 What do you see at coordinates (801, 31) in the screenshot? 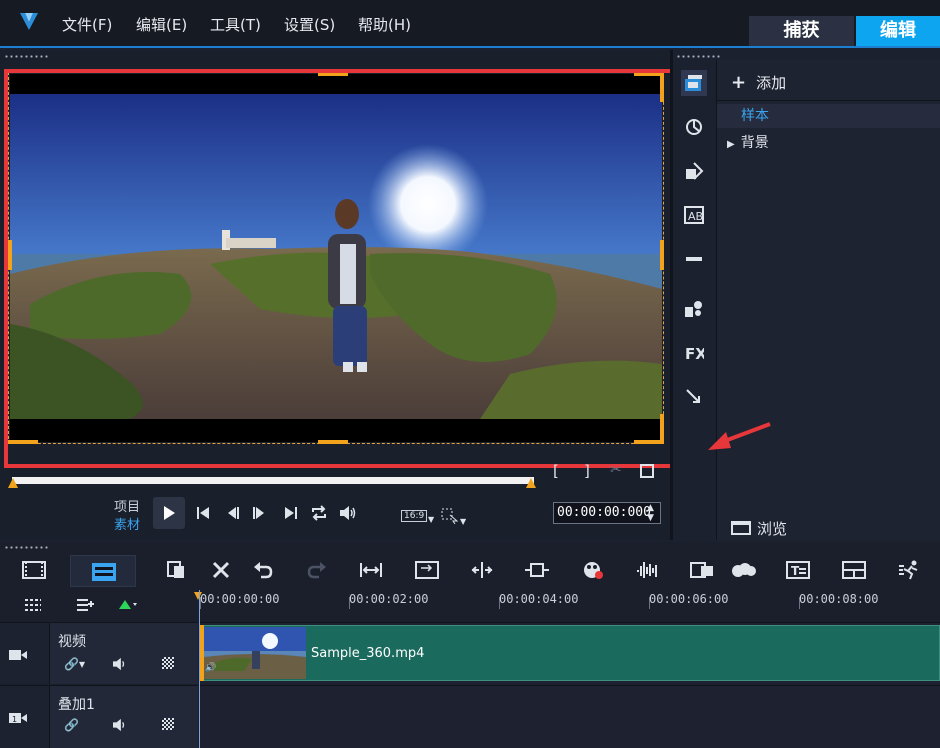
I see `tab-capture: 捕获` at bounding box center [801, 31].